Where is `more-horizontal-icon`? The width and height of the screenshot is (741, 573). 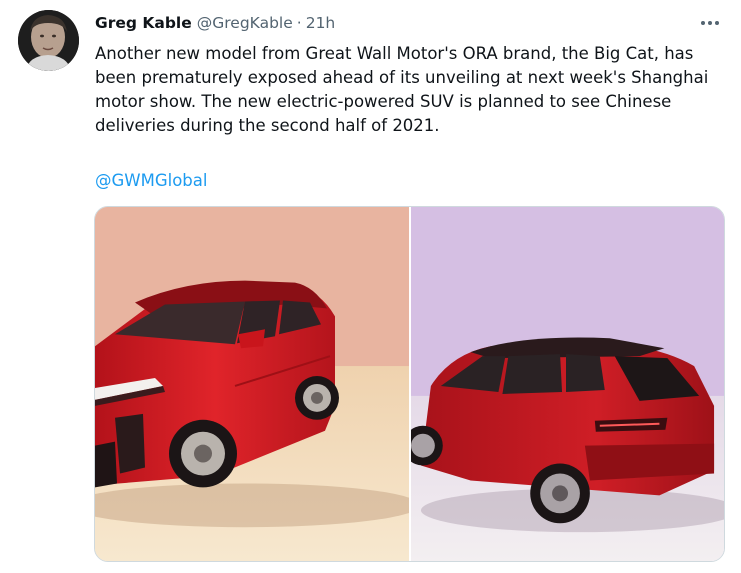
more-horizontal-icon is located at coordinates (710, 23).